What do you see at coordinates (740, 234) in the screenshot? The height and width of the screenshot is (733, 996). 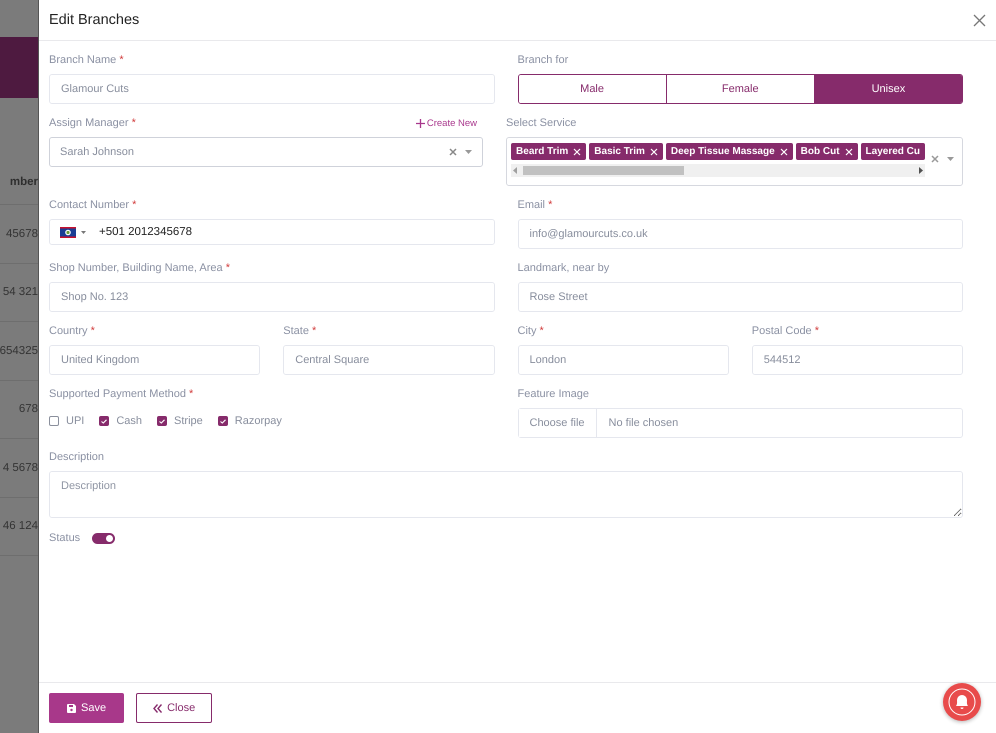 I see `input-field: info@glamourcuts.co.uk` at bounding box center [740, 234].